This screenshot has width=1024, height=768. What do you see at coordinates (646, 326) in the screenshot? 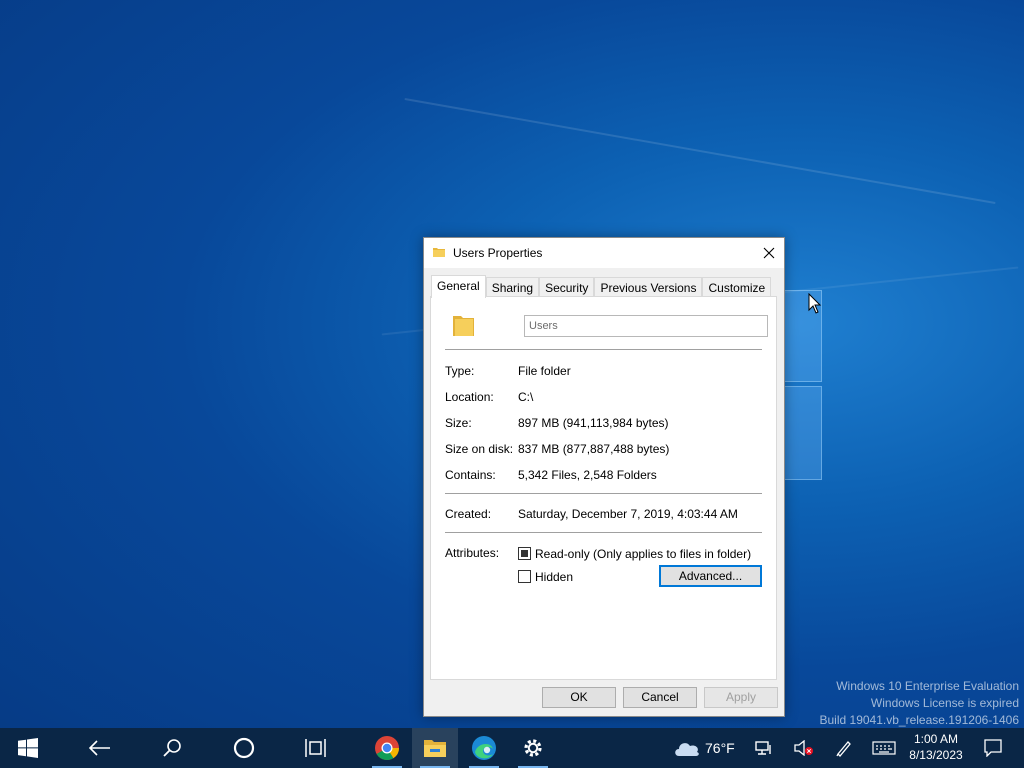
I see `folder-name-input: Users` at bounding box center [646, 326].